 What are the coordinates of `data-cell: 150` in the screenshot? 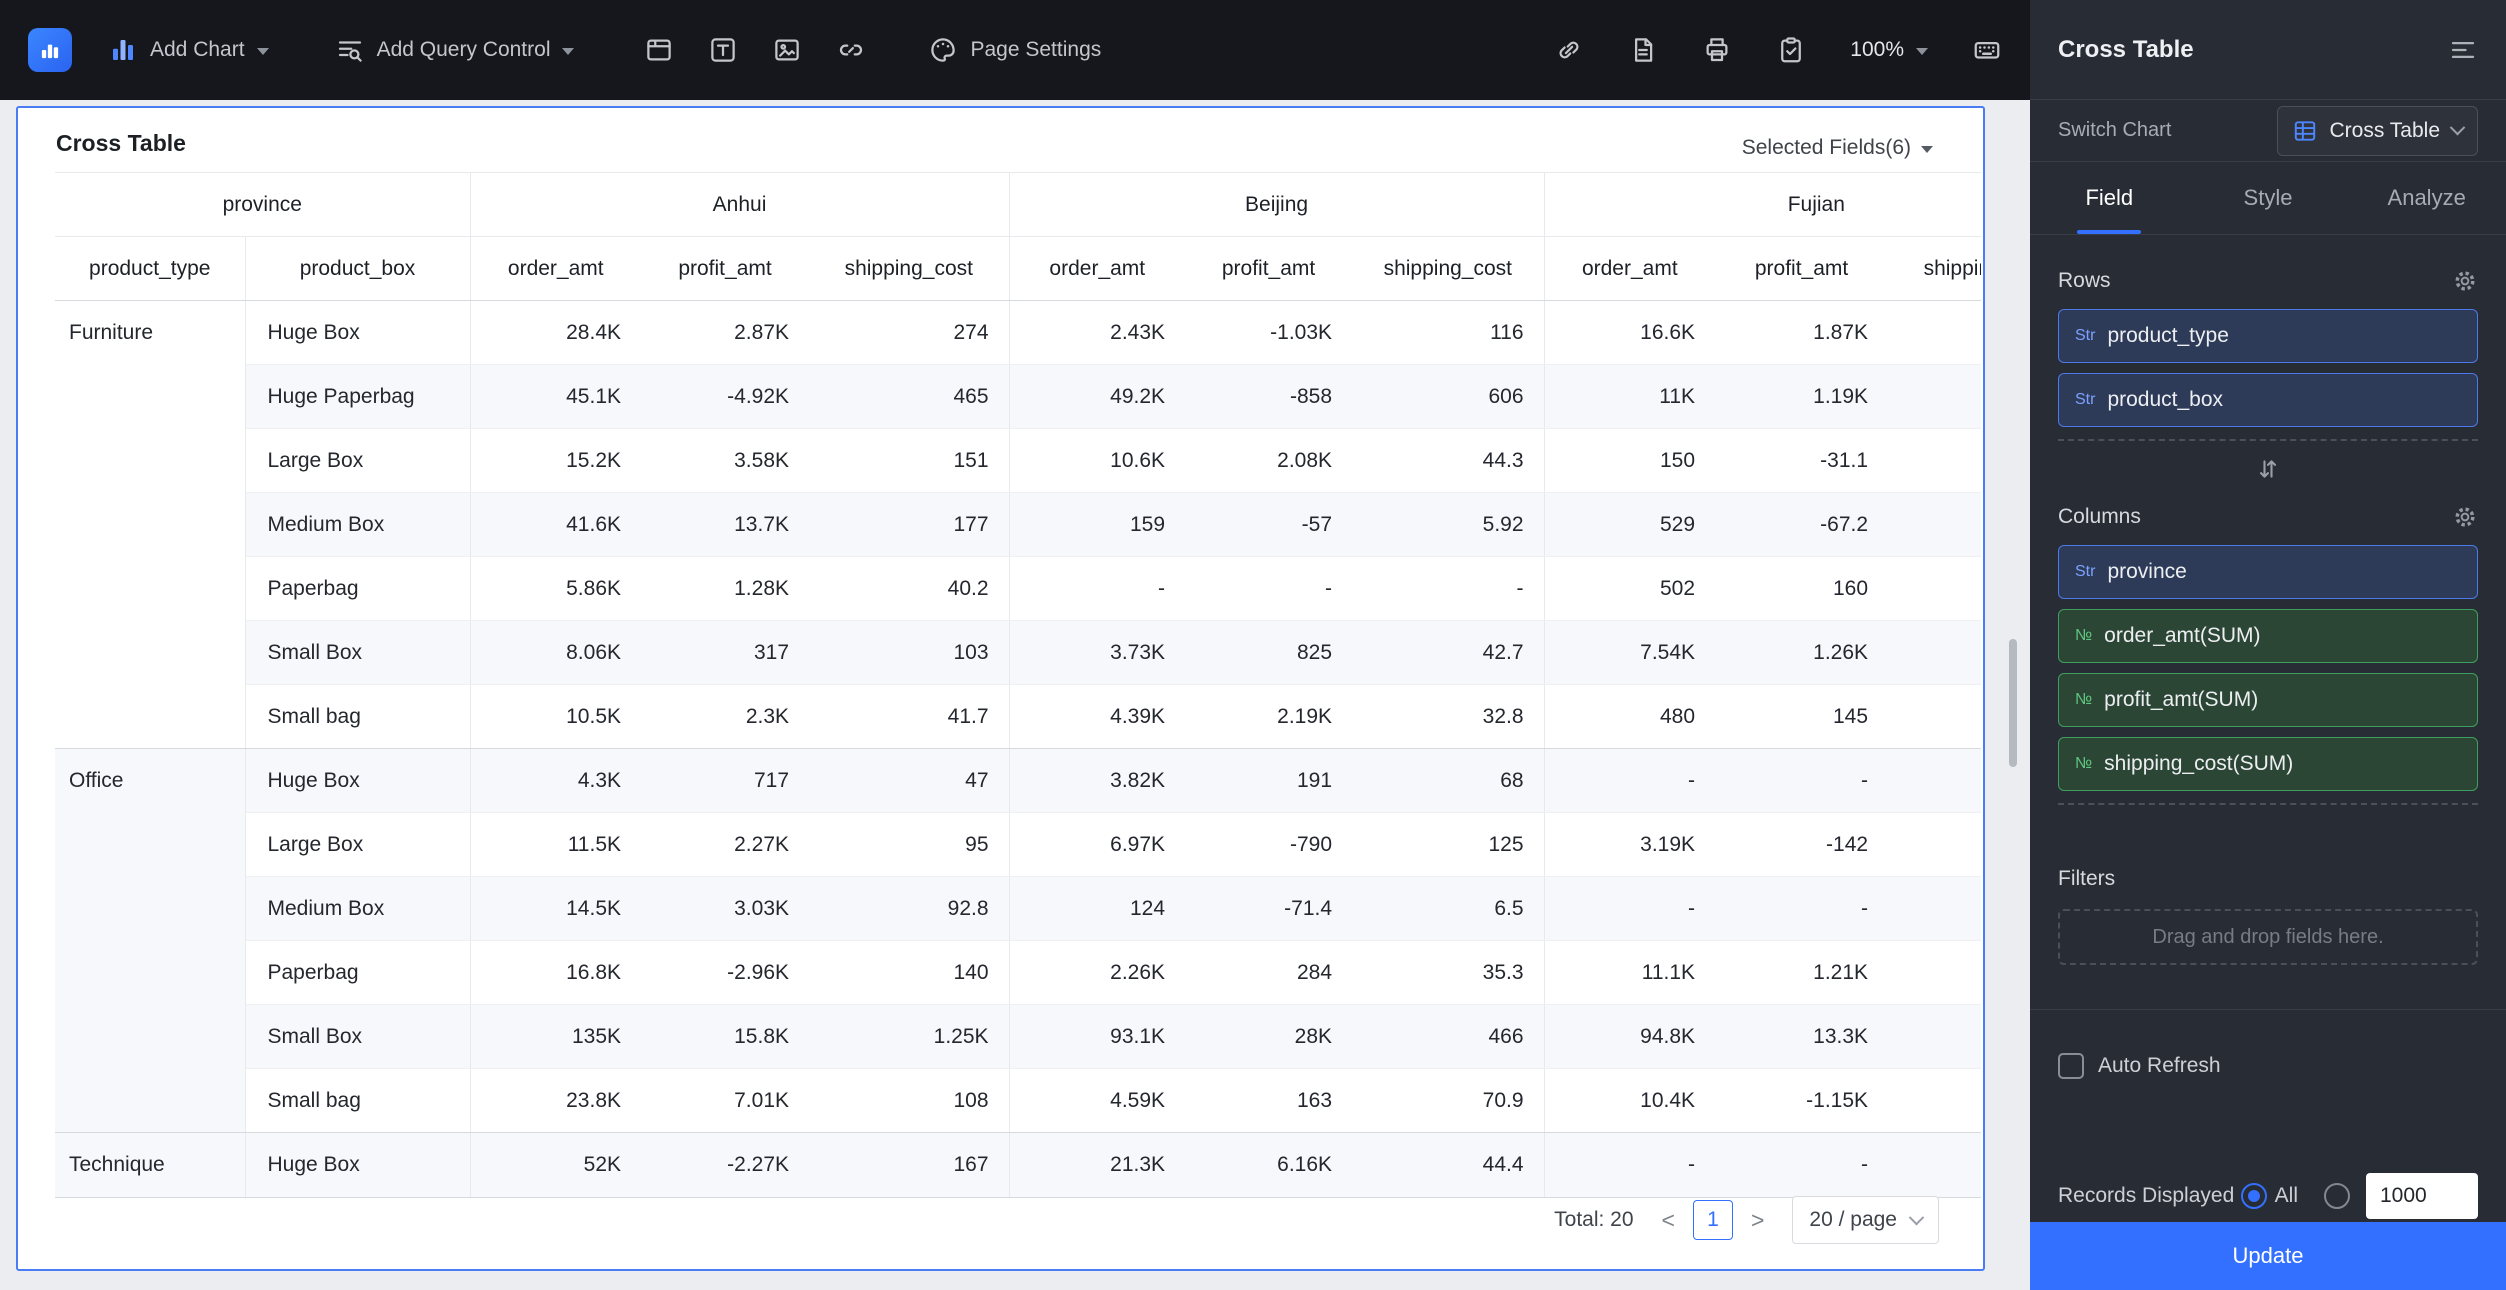 It's located at (1630, 460).